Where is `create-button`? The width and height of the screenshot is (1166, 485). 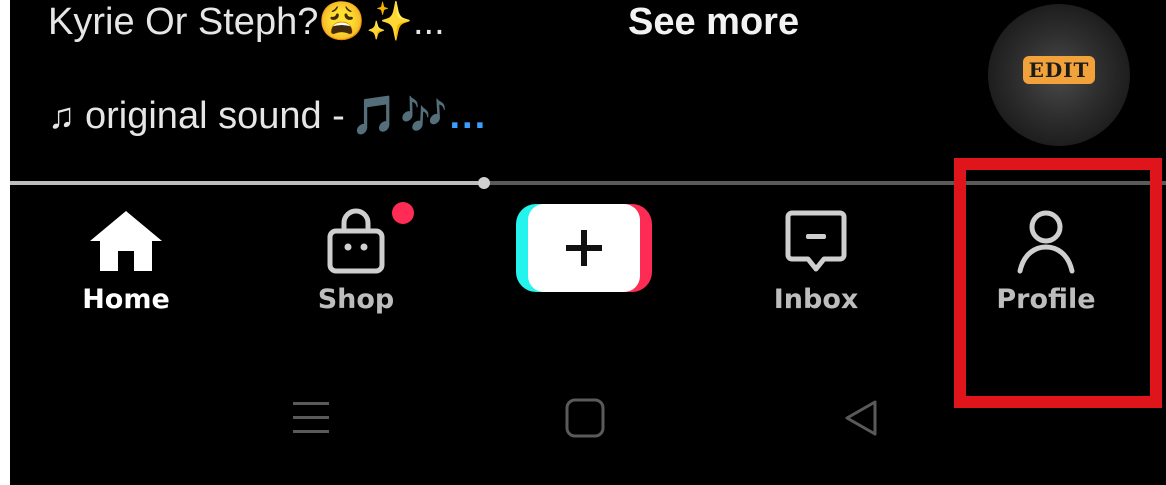
create-button is located at coordinates (584, 248).